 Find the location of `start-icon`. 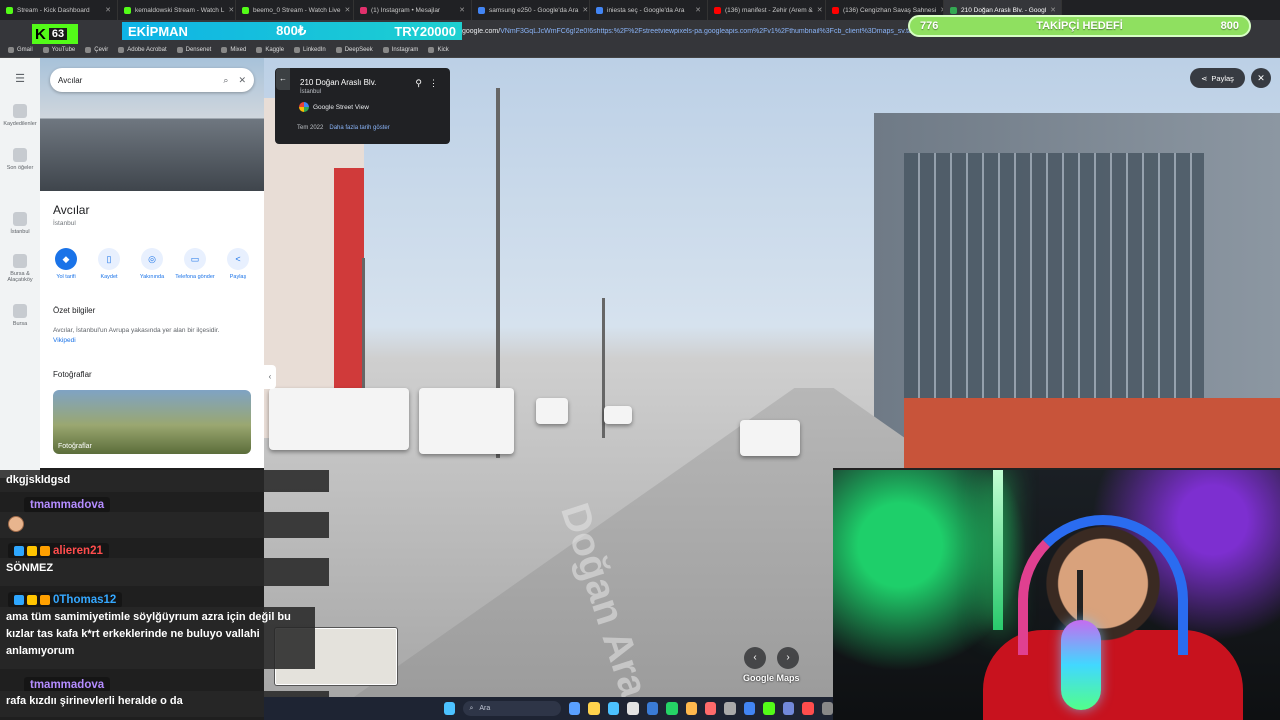

start-icon is located at coordinates (450, 708).